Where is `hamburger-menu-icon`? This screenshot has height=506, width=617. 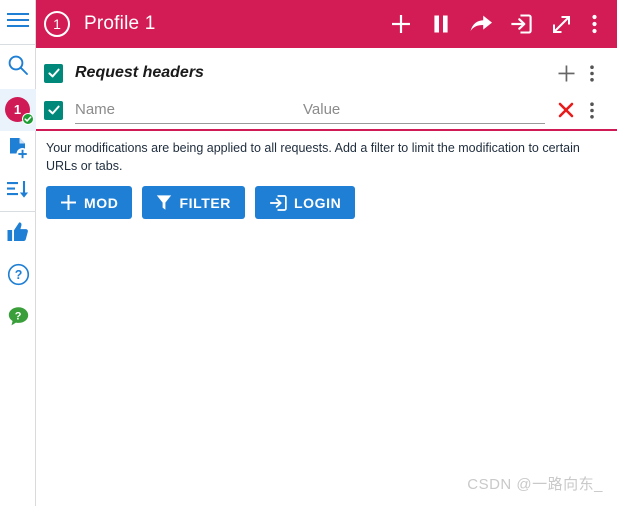 hamburger-menu-icon is located at coordinates (18, 22).